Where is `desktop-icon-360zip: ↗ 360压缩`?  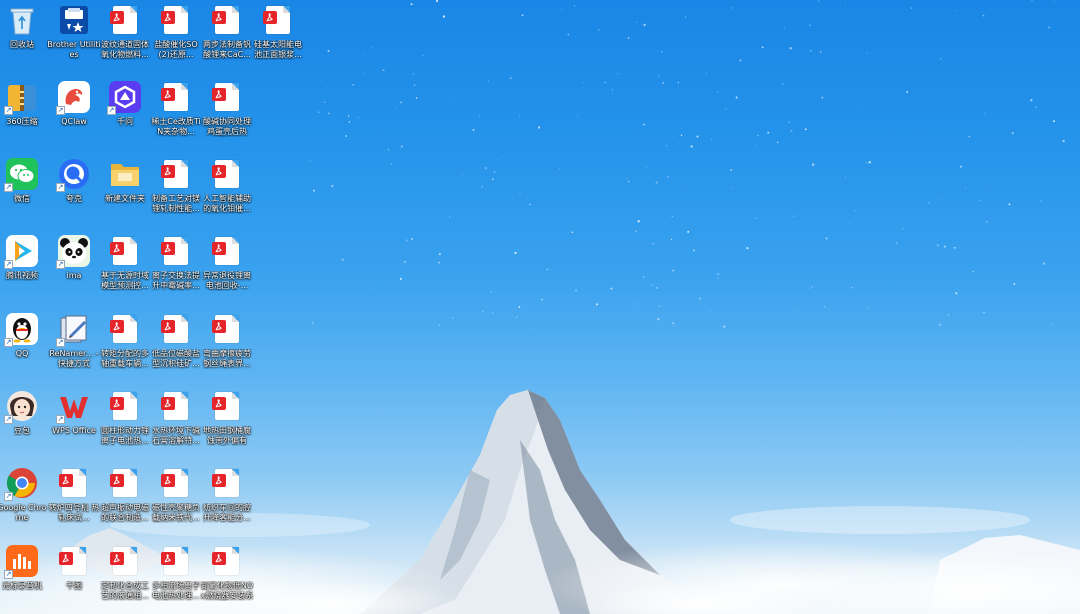 desktop-icon-360zip: ↗ 360压缩 is located at coordinates (24, 115).